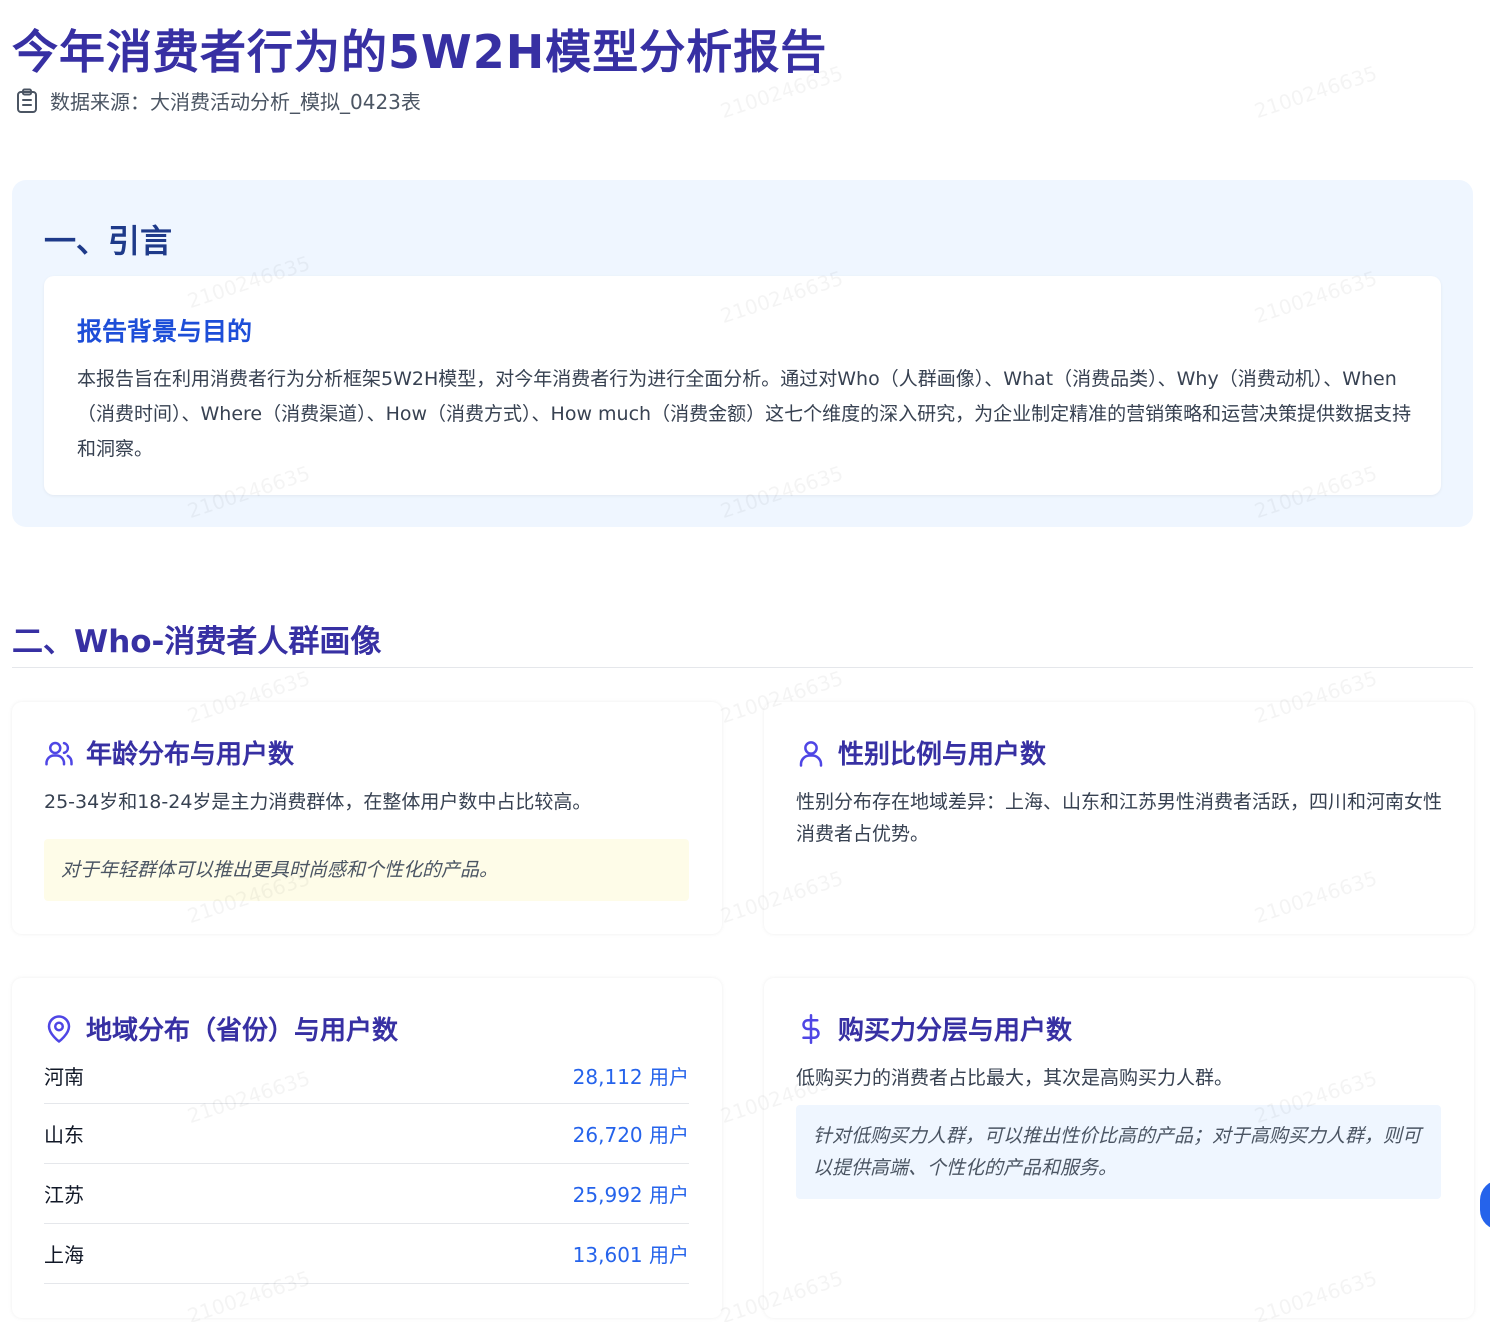 Image resolution: width=1490 pixels, height=1322 pixels. What do you see at coordinates (235, 102) in the screenshot?
I see `data-source-text: 数据来源：大消费活动分析_模拟_0423表` at bounding box center [235, 102].